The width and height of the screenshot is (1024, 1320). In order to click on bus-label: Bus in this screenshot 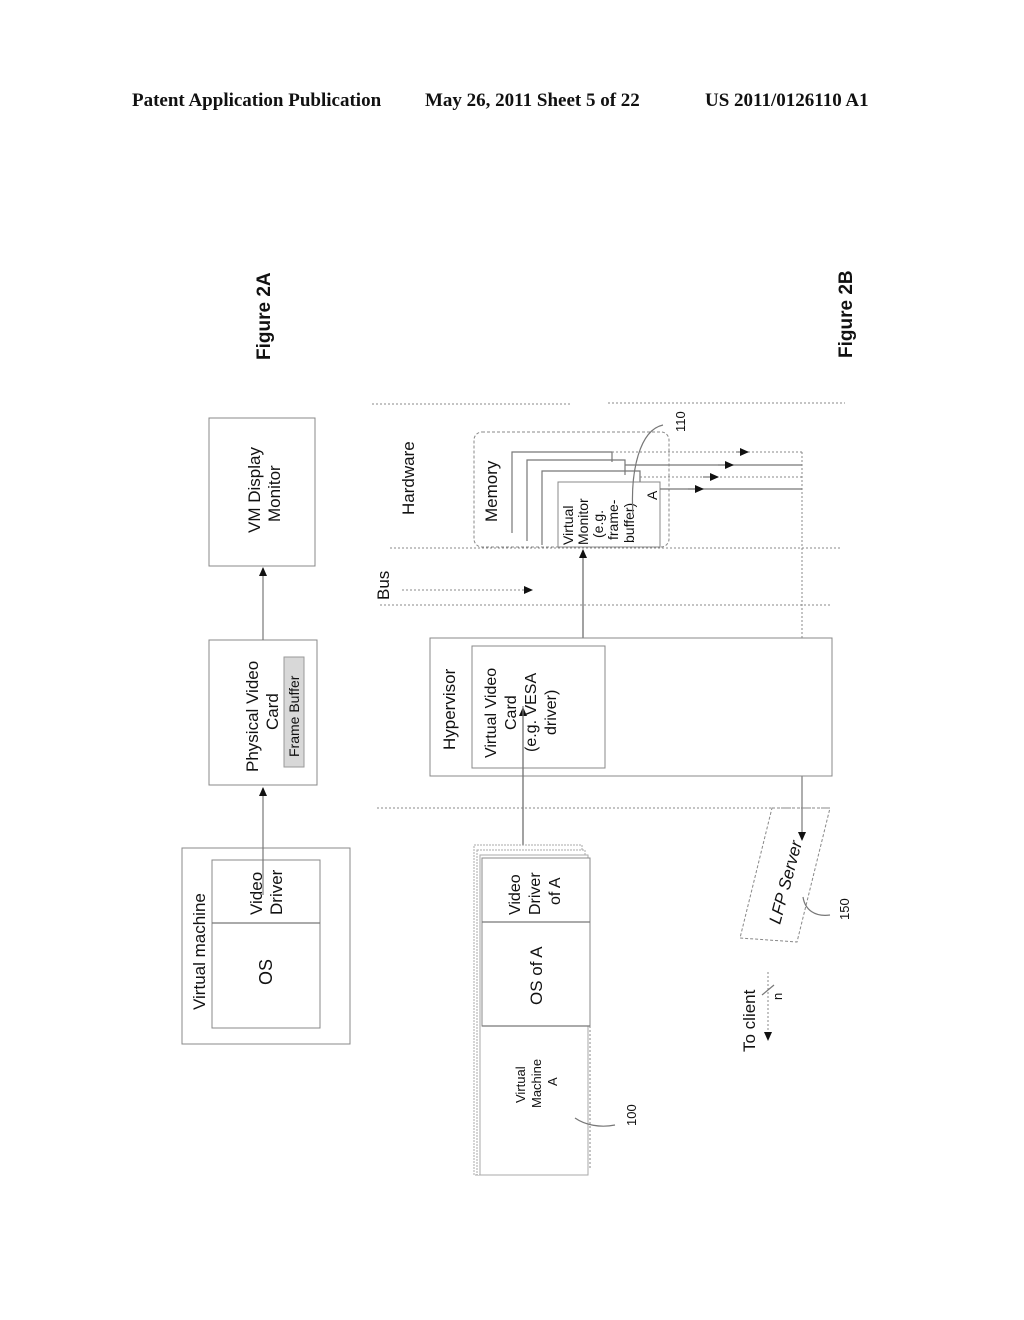, I will do `click(383, 585)`.